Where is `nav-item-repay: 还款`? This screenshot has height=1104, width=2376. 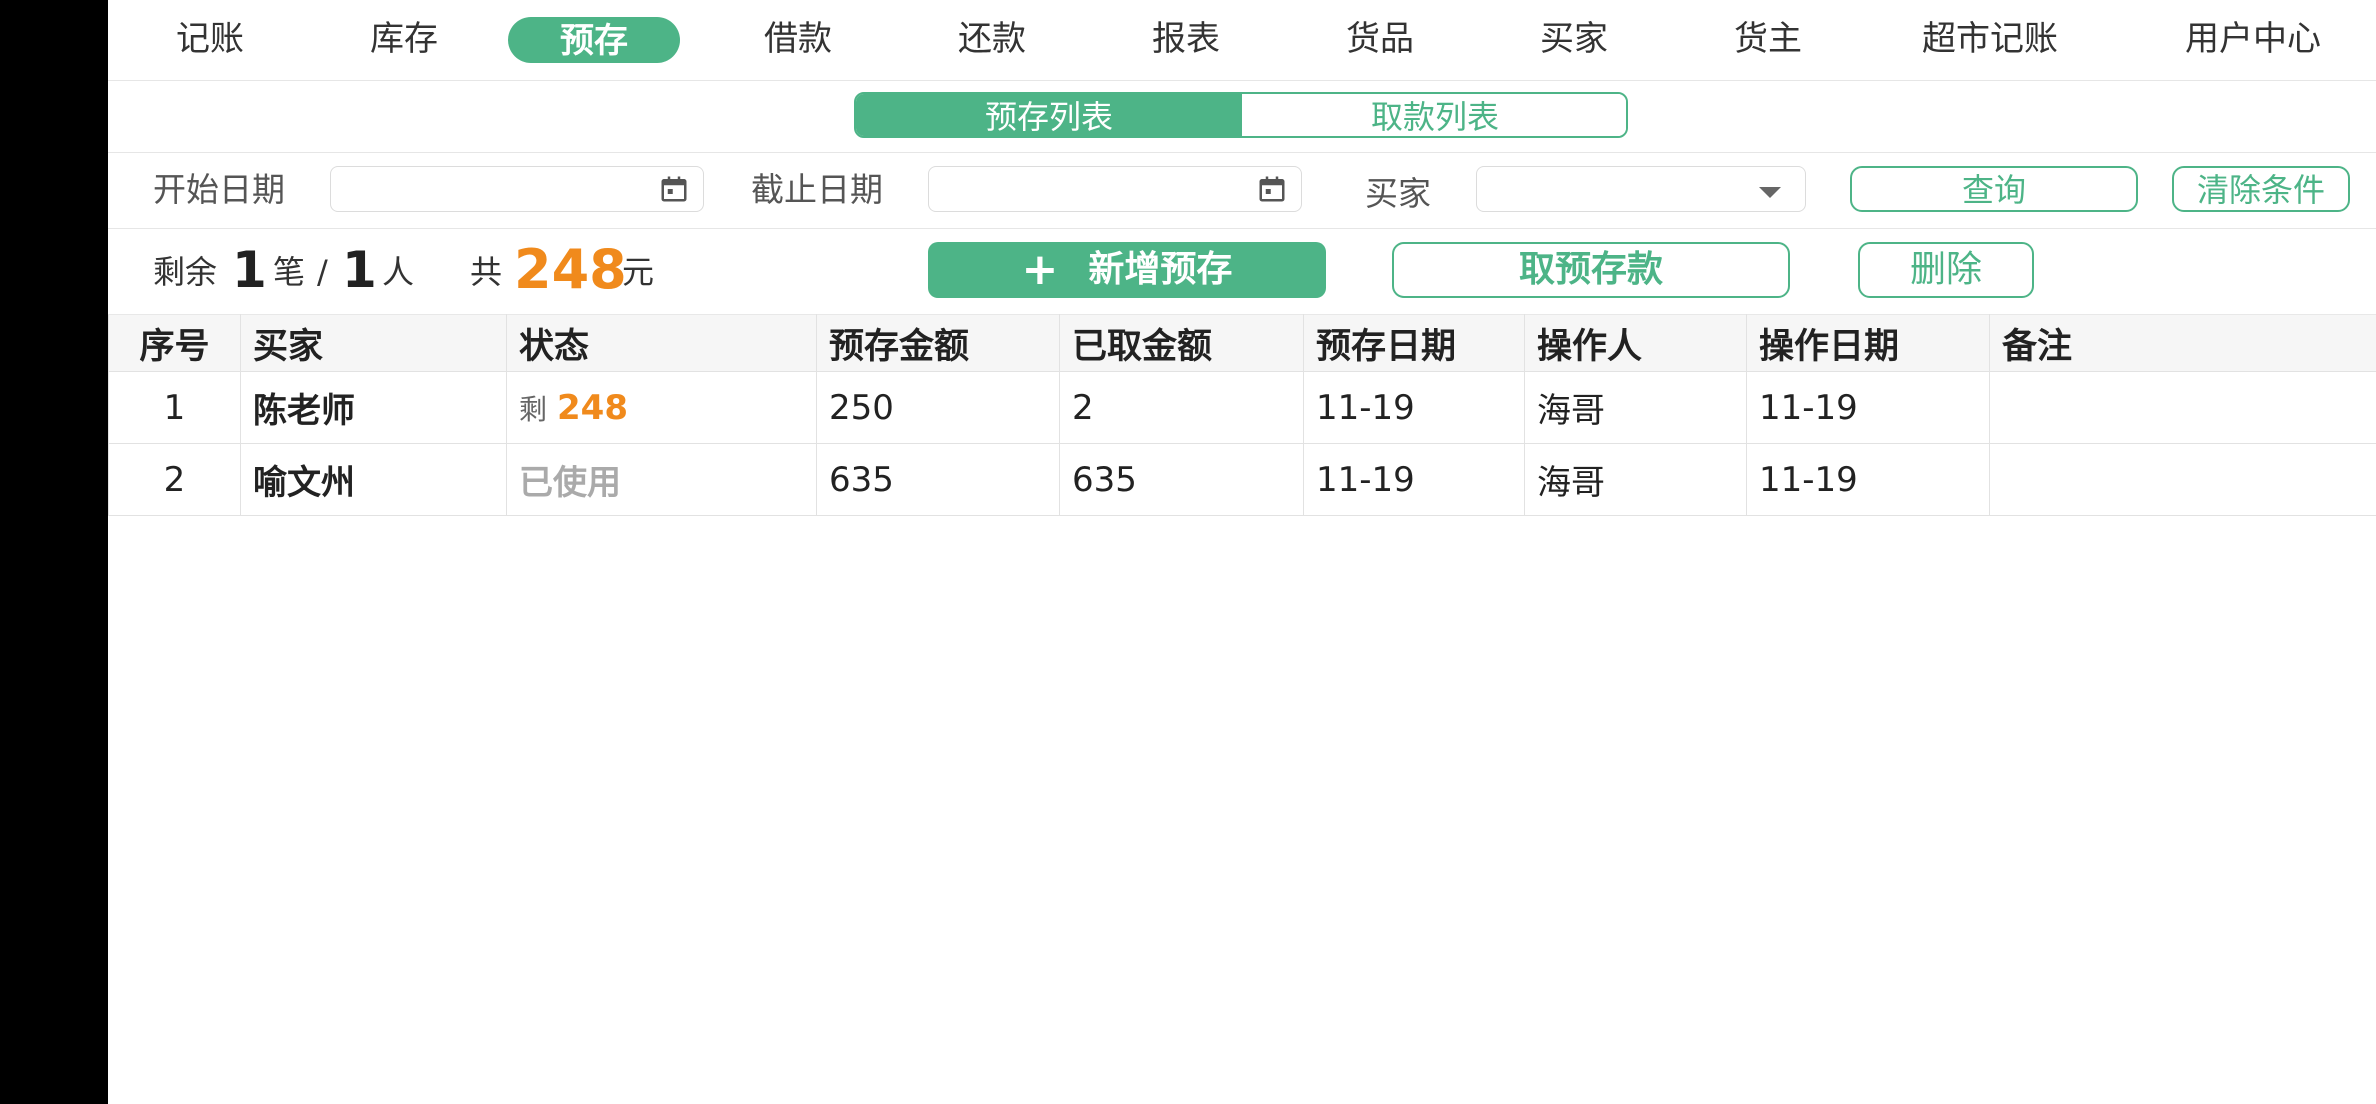
nav-item-repay: 还款 is located at coordinates (992, 39).